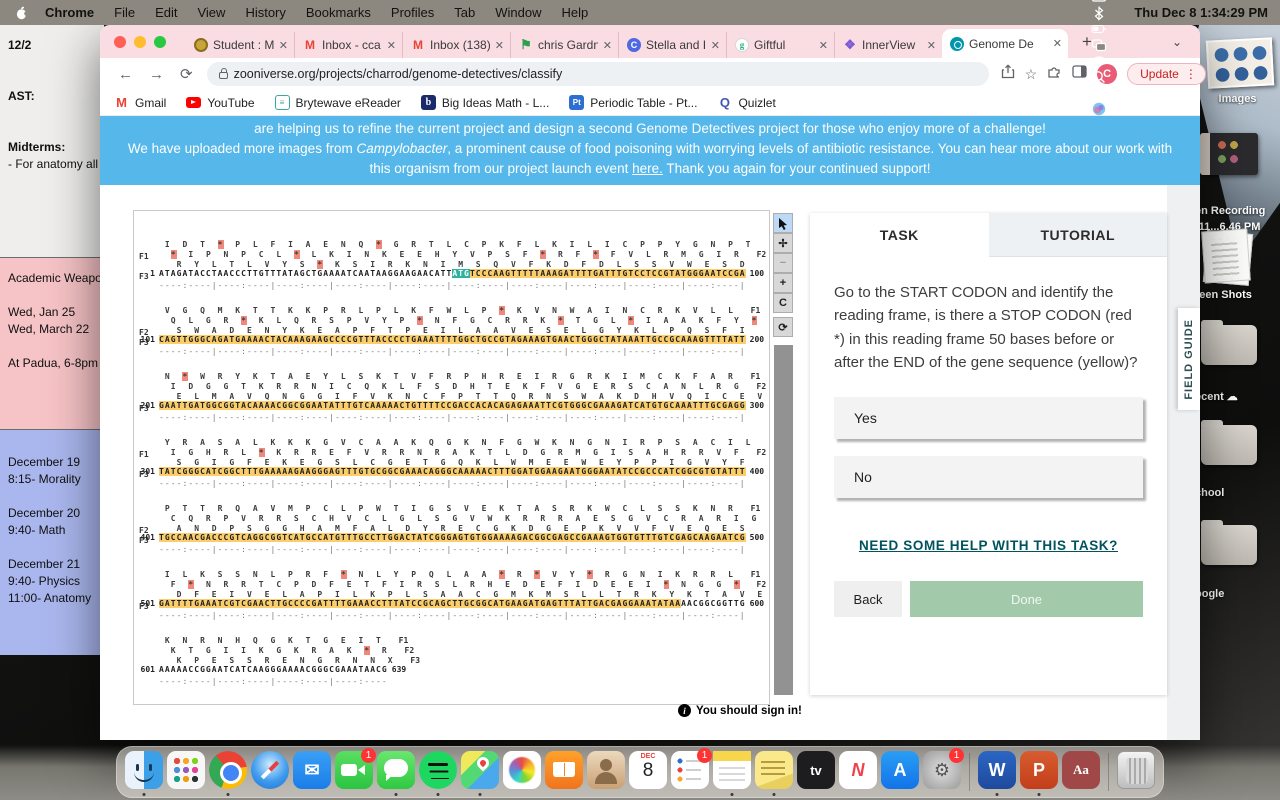 The width and height of the screenshot is (1280, 800). What do you see at coordinates (1026, 599) in the screenshot?
I see `done-button: Done` at bounding box center [1026, 599].